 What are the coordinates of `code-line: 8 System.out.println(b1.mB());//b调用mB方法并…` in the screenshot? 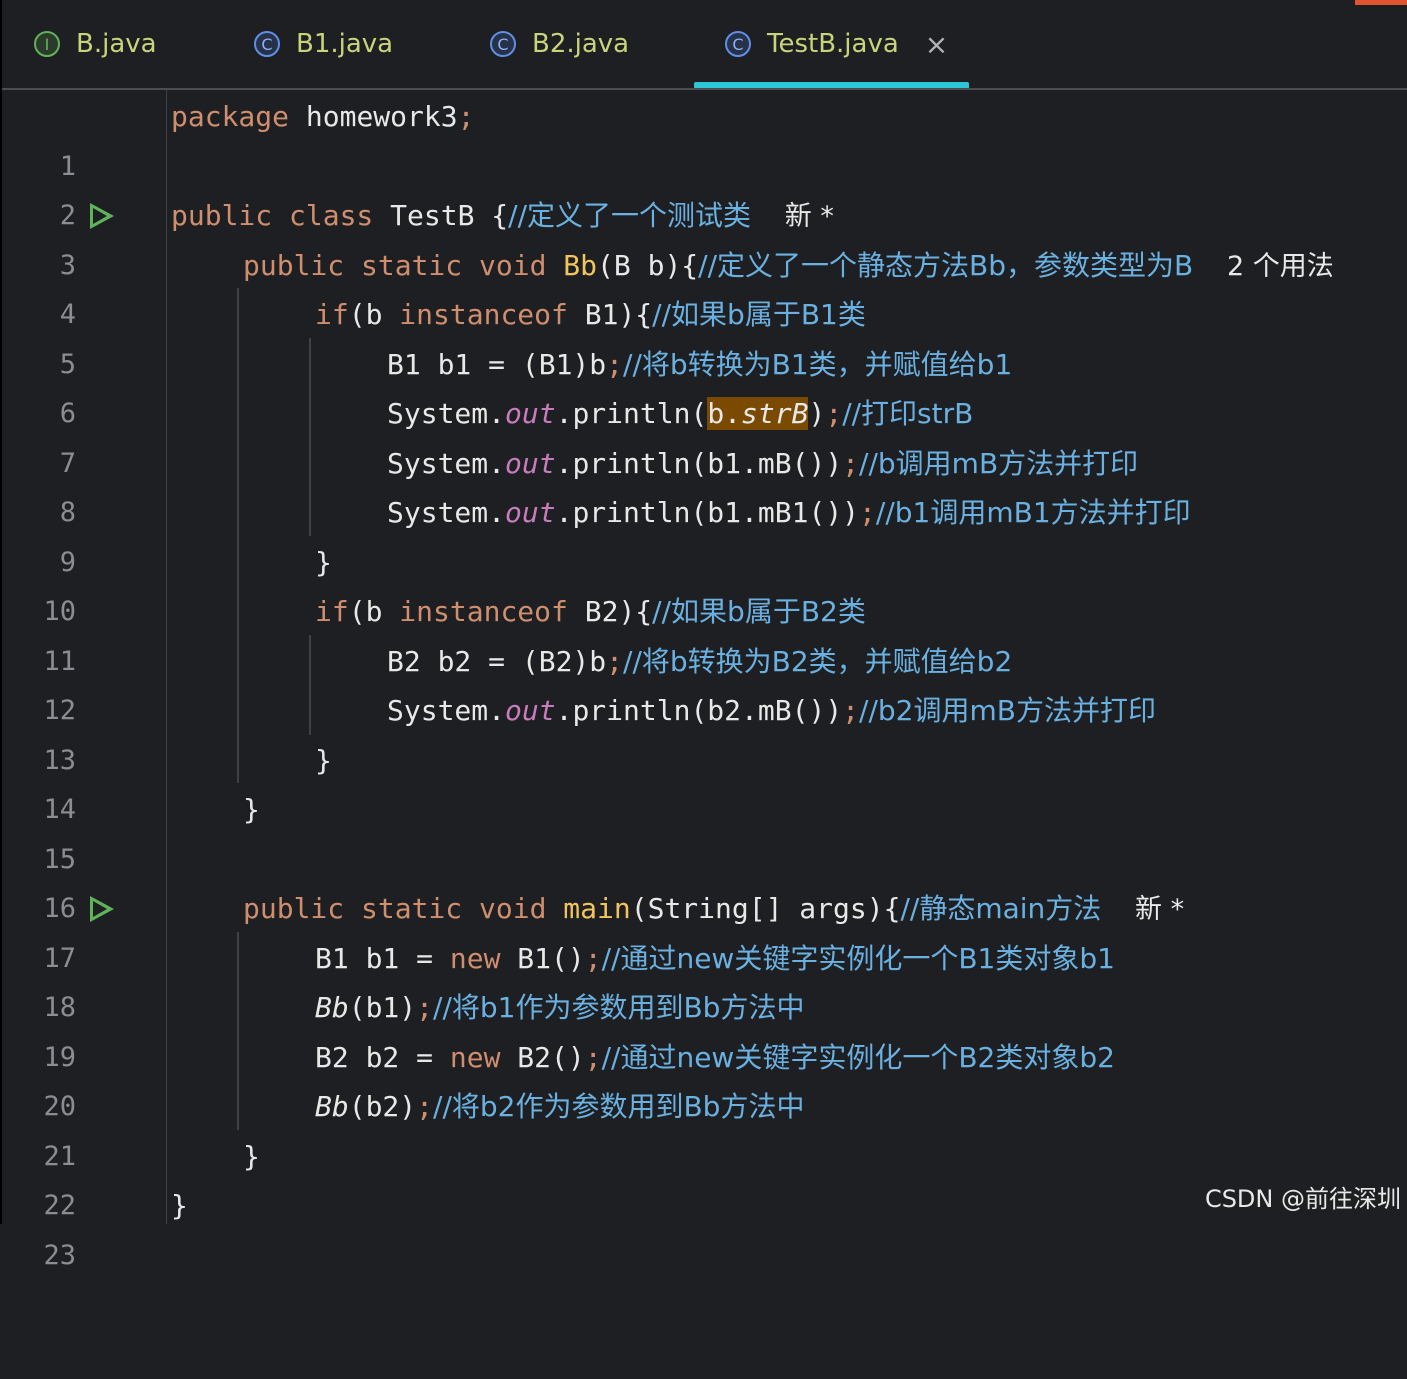 It's located at (704, 484).